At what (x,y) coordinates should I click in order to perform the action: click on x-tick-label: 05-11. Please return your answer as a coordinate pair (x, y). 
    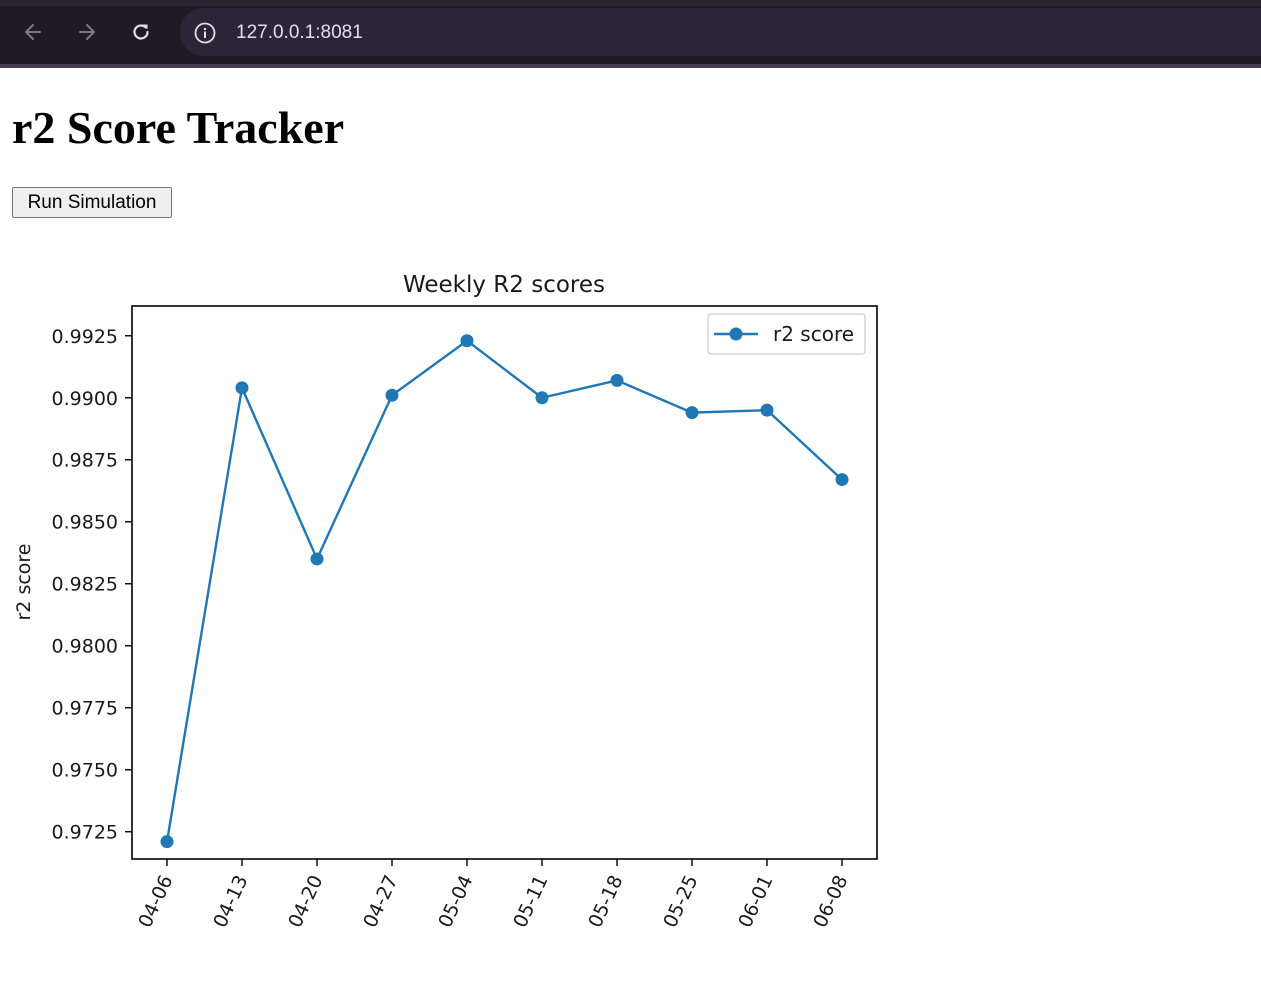
    Looking at the image, I should click on (530, 901).